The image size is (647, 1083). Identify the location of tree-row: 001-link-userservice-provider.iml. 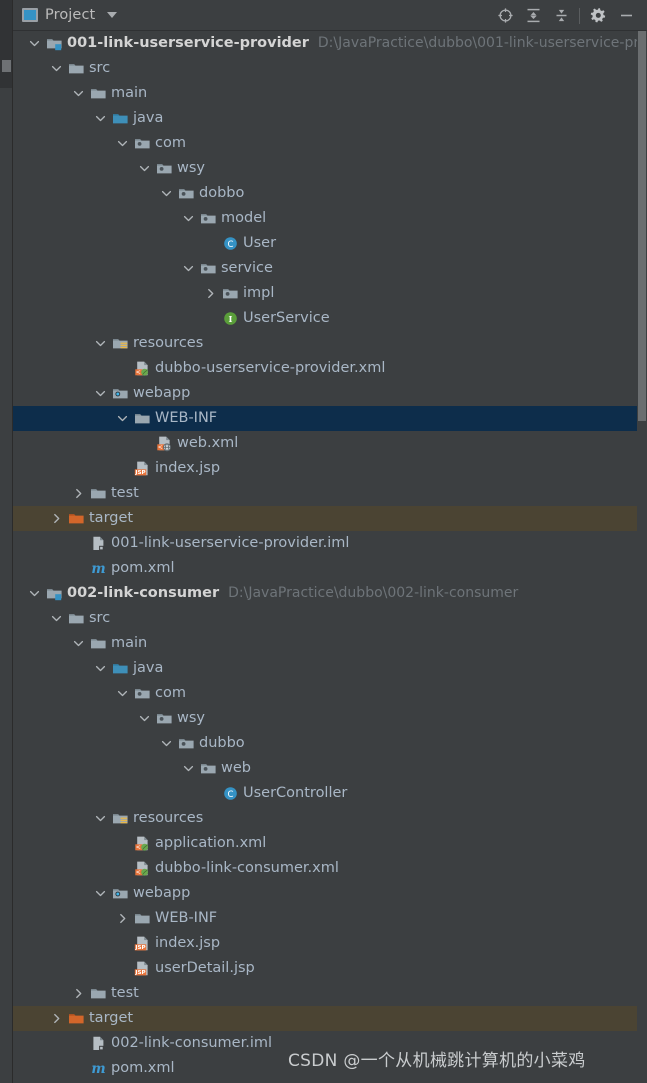
(330, 543).